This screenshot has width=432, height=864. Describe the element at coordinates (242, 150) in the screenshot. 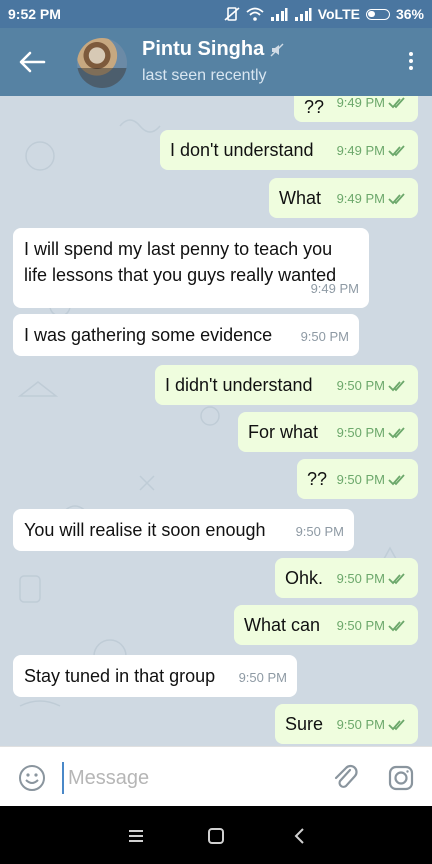

I see `message-text: I don't understand` at that location.